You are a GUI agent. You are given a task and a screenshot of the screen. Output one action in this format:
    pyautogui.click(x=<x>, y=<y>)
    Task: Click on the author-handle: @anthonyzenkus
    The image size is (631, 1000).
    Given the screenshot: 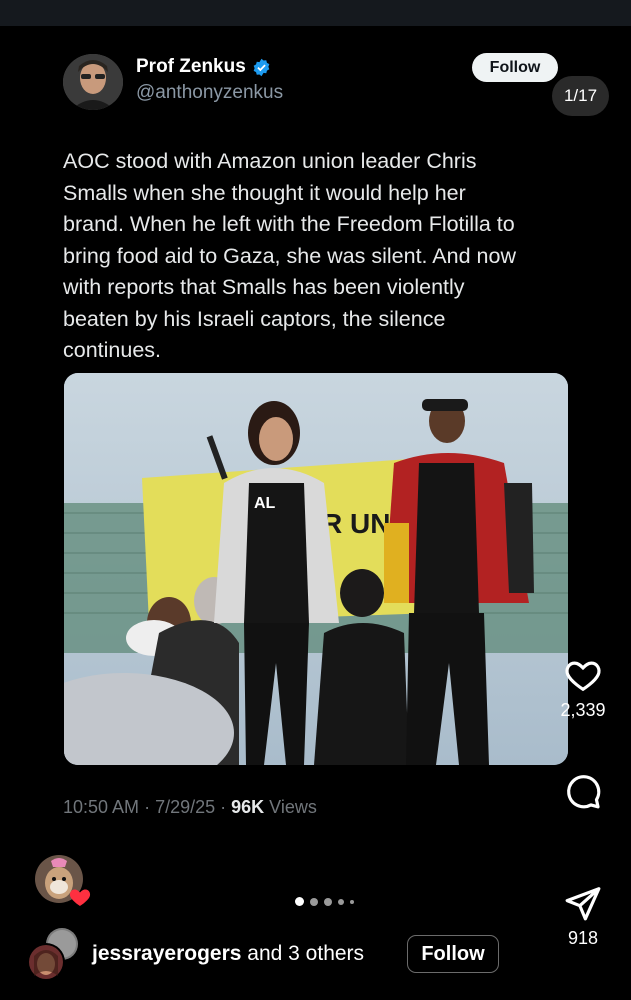 What is the action you would take?
    pyautogui.click(x=209, y=93)
    